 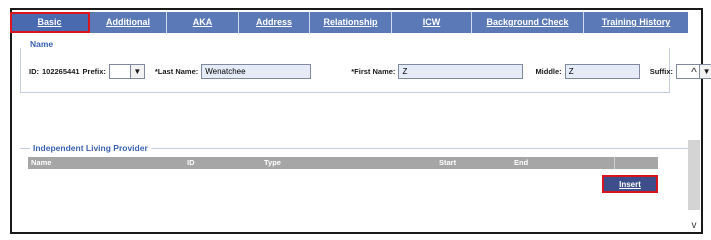 What do you see at coordinates (272, 162) in the screenshot?
I see `column-header-type: Type` at bounding box center [272, 162].